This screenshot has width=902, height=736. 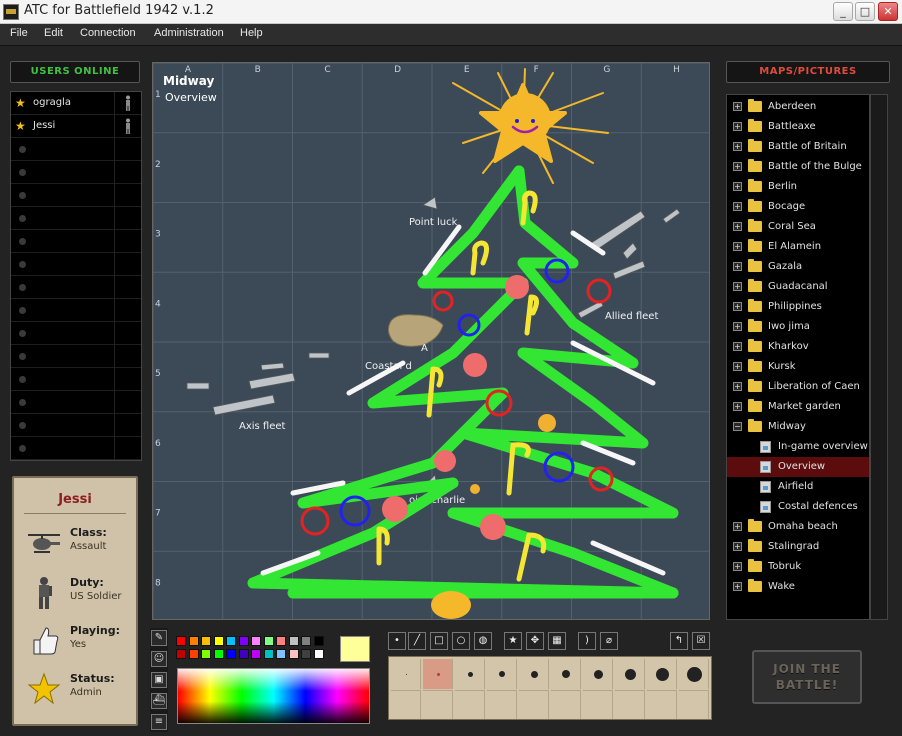 What do you see at coordinates (609, 641) in the screenshot?
I see `eraser-tool-icon: ⌀` at bounding box center [609, 641].